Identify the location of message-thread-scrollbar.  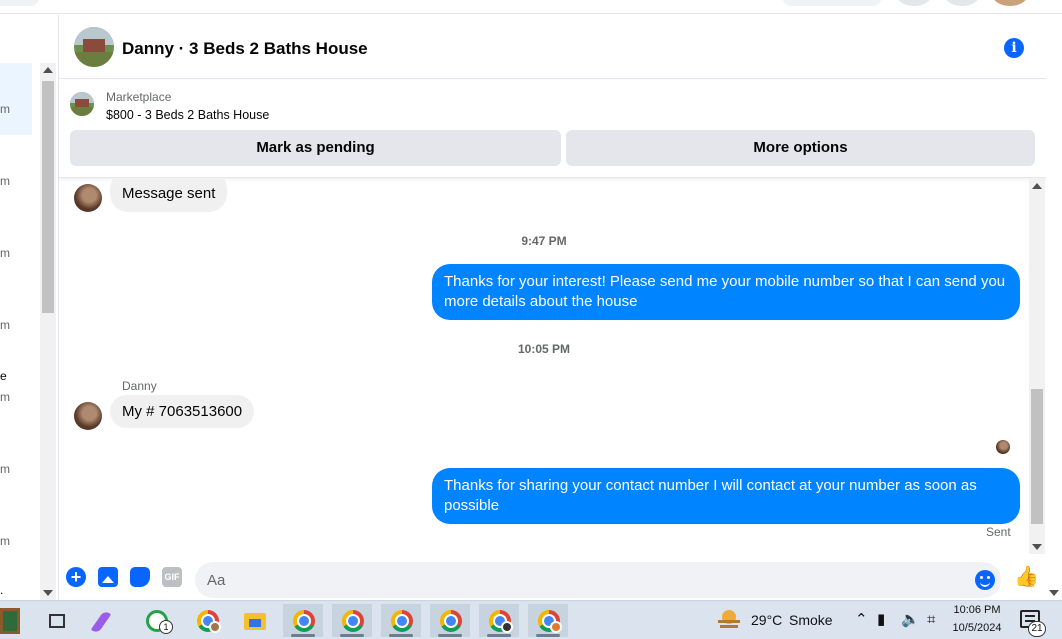
(1037, 366).